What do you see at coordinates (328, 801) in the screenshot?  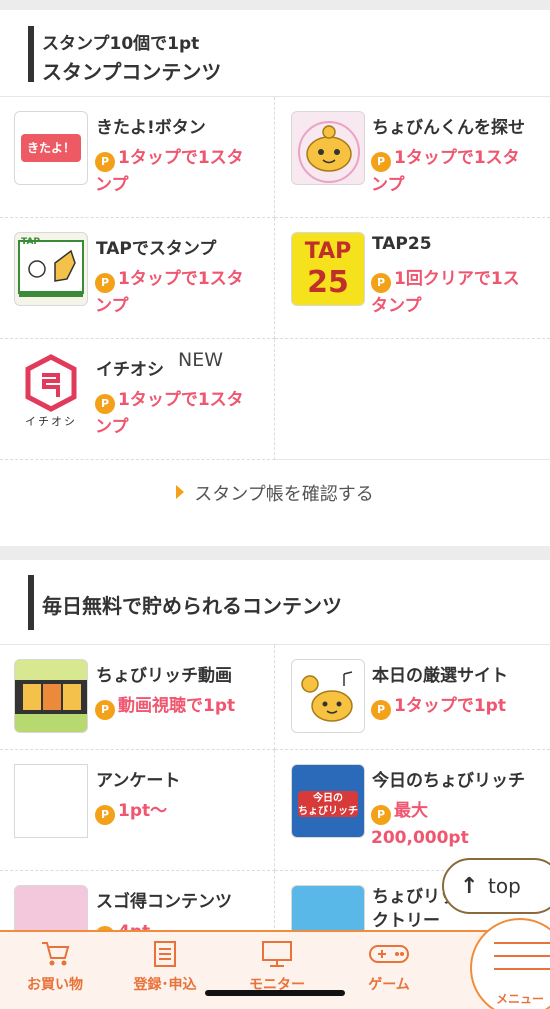 I see `todays-chobirich-thumbnail: 今日の ちょびリッチ` at bounding box center [328, 801].